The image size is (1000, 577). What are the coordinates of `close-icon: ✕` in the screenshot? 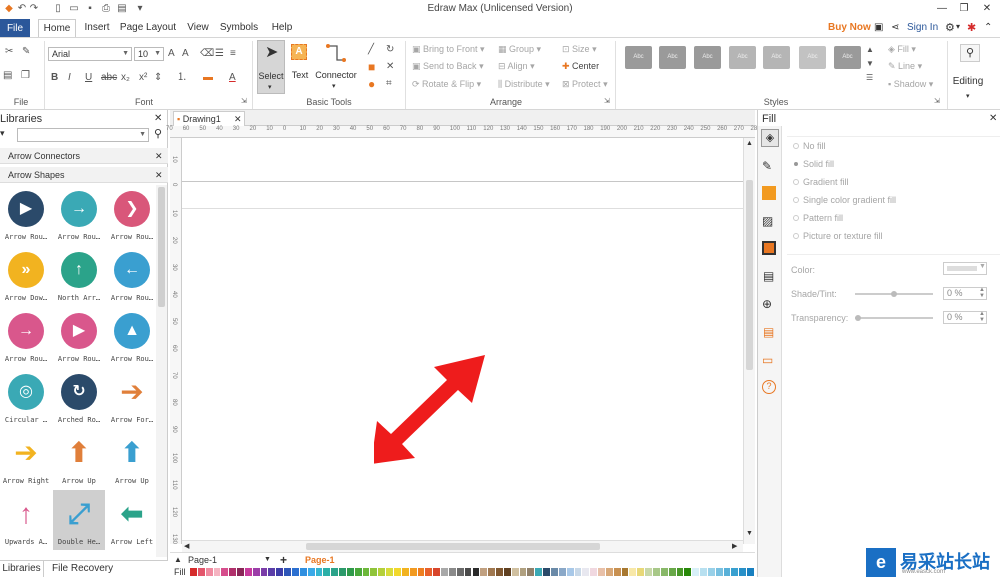 It's located at (158, 118).